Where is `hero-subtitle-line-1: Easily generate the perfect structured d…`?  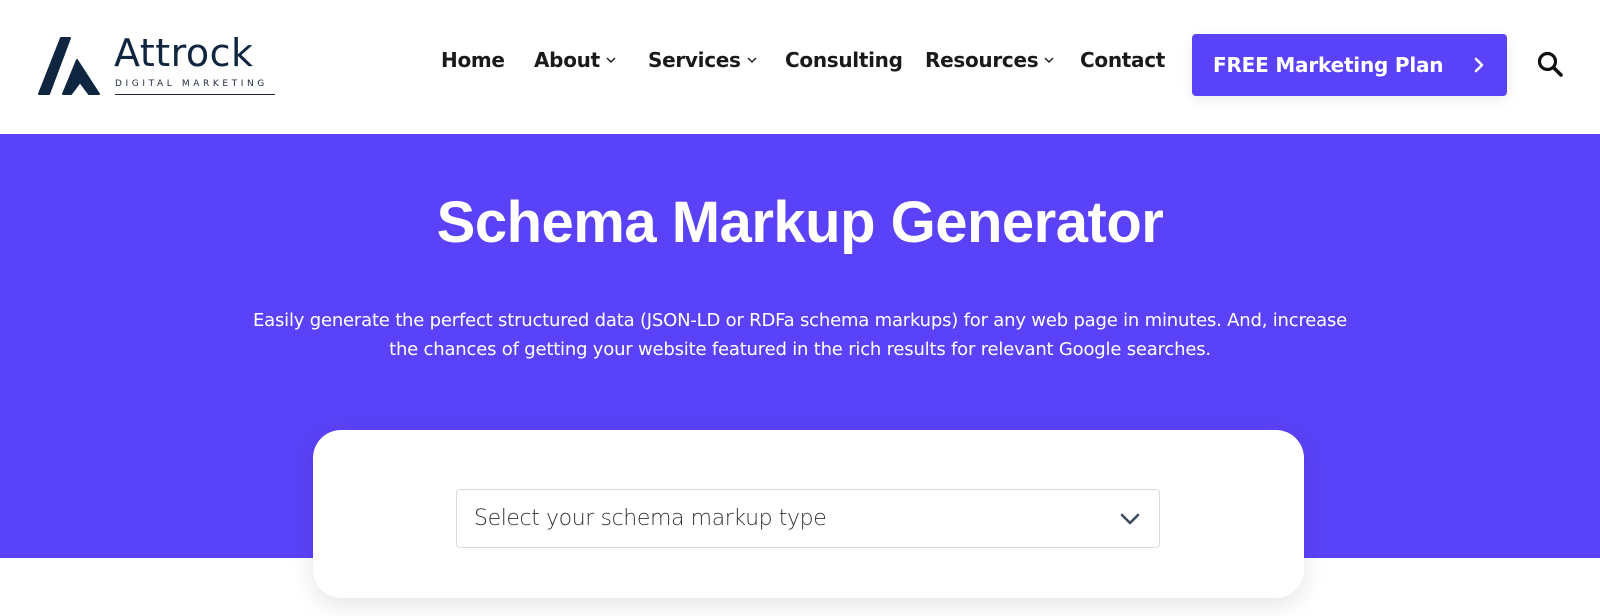
hero-subtitle-line-1: Easily generate the perfect structured d… is located at coordinates (800, 320).